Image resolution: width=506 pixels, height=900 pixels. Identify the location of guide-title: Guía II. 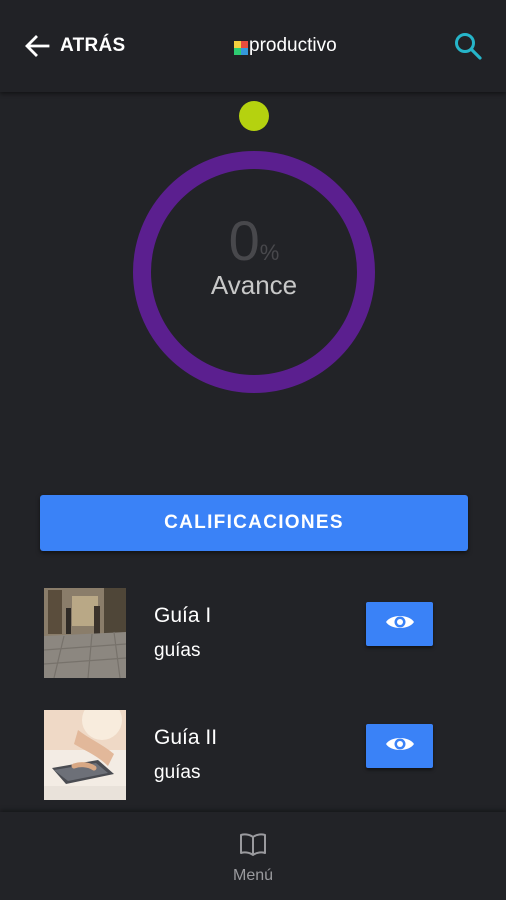
(186, 737).